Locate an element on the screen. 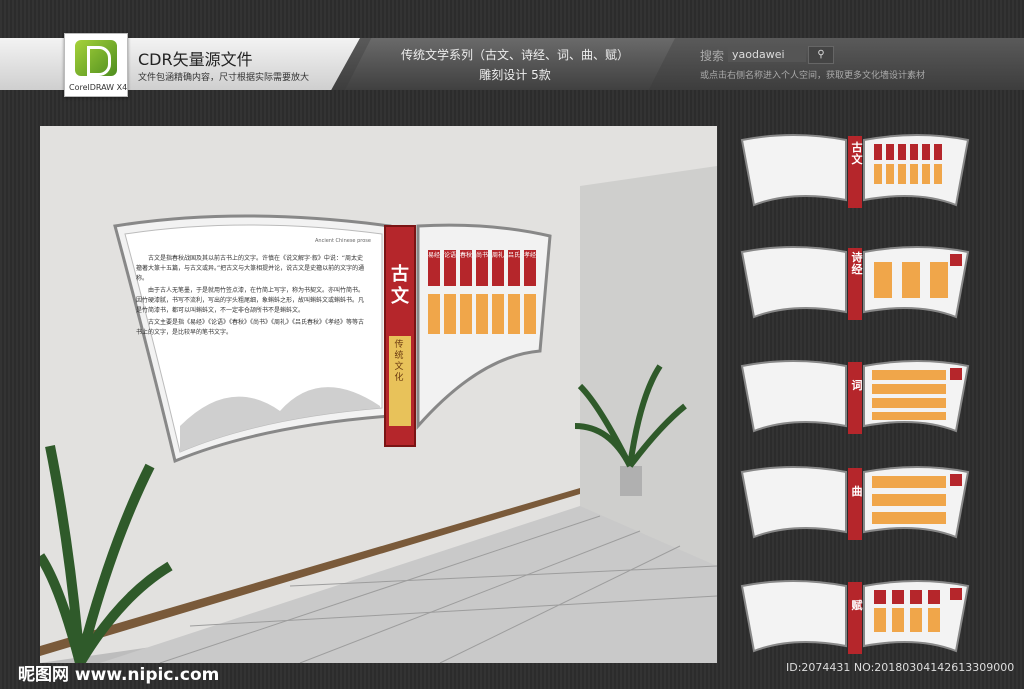 This screenshot has width=1024, height=689. watermark: 昵图网 www.nipic.com is located at coordinates (119, 675).